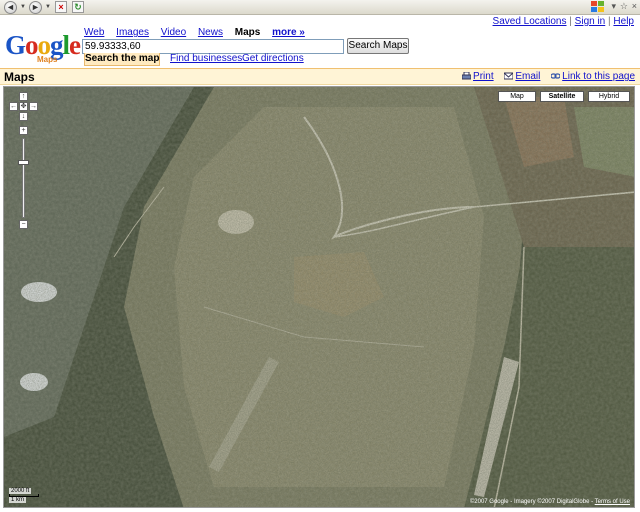  Describe the element at coordinates (562, 96) in the screenshot. I see `map-type-satellite-button: Satellite` at that location.